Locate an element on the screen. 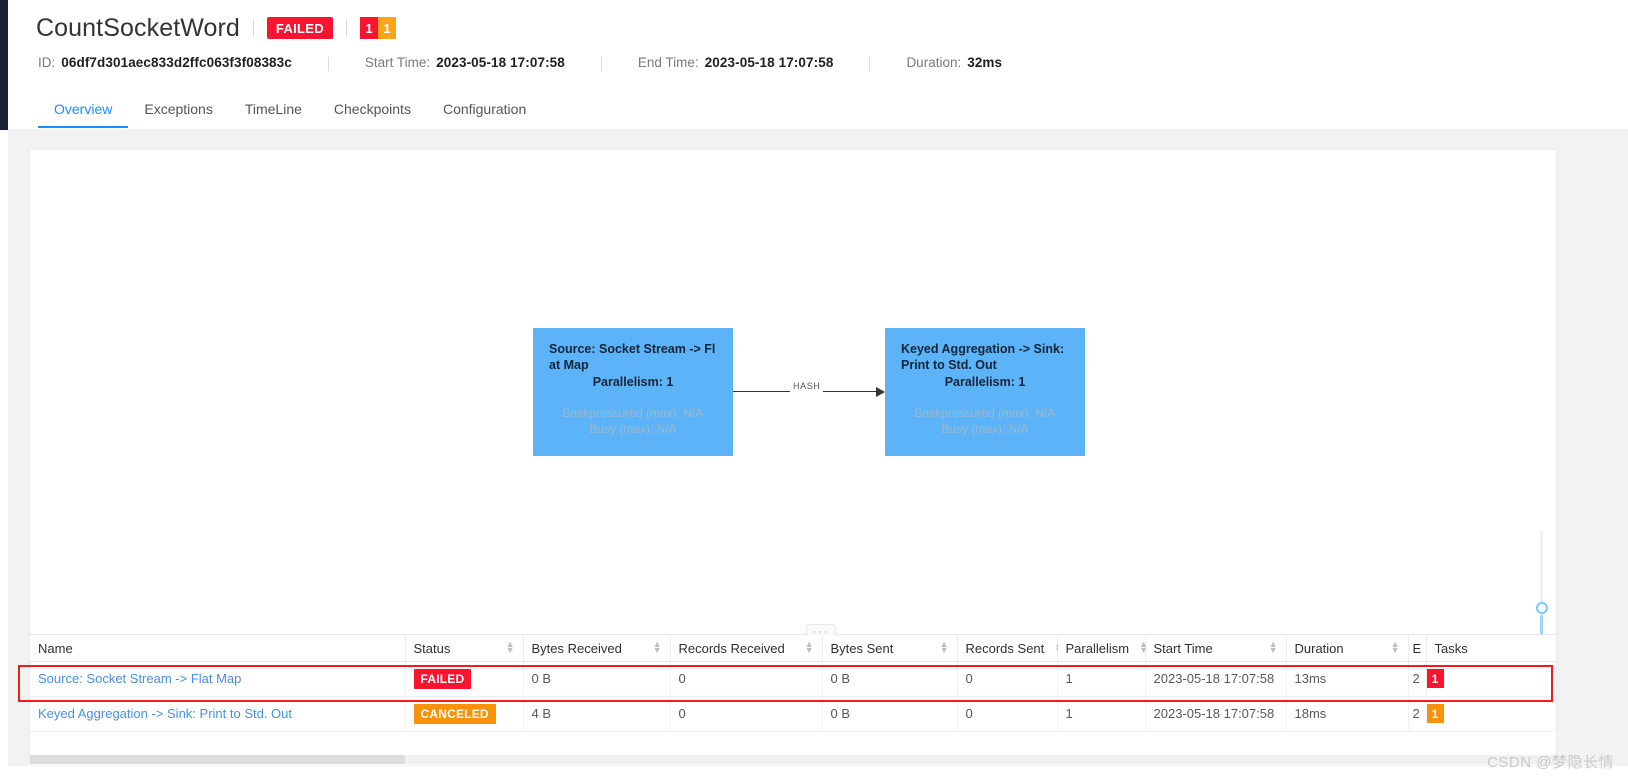 This screenshot has height=782, width=1628. duration-value: 32ms is located at coordinates (985, 62).